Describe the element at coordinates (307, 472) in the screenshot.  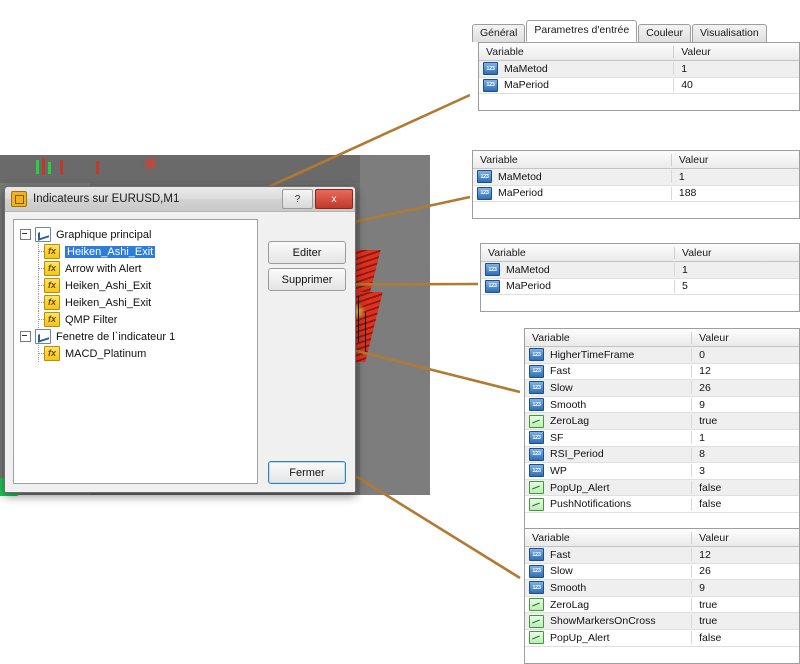
I see `close-dialog-button: Fermer` at that location.